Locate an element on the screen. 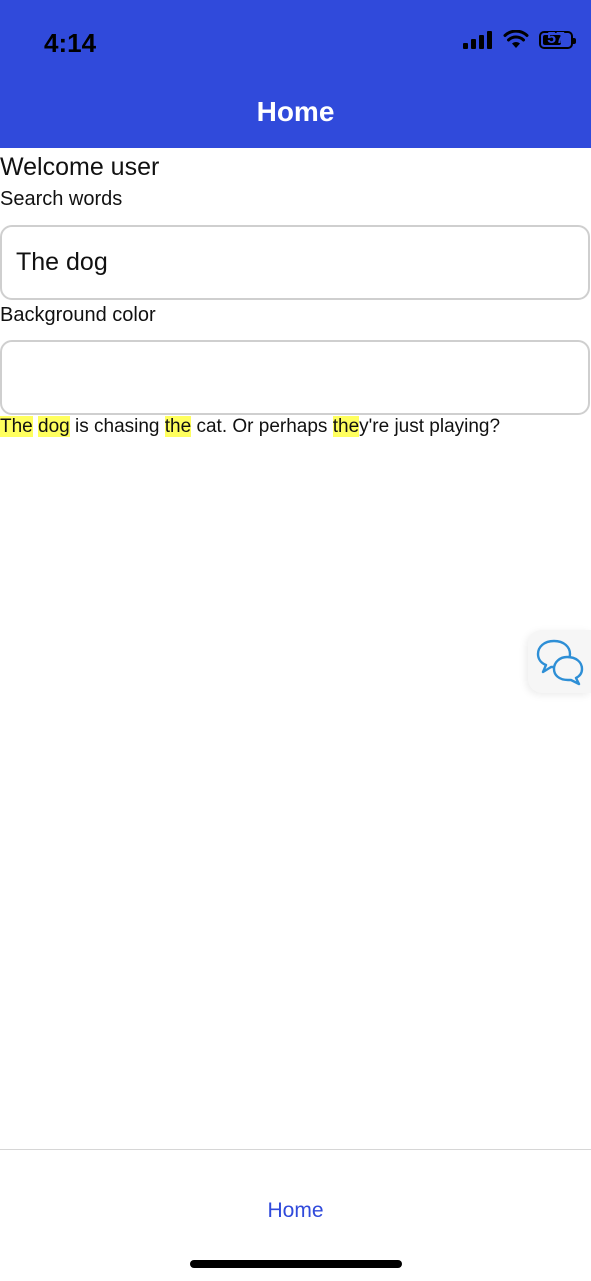  tab-home: Home is located at coordinates (295, 1211).